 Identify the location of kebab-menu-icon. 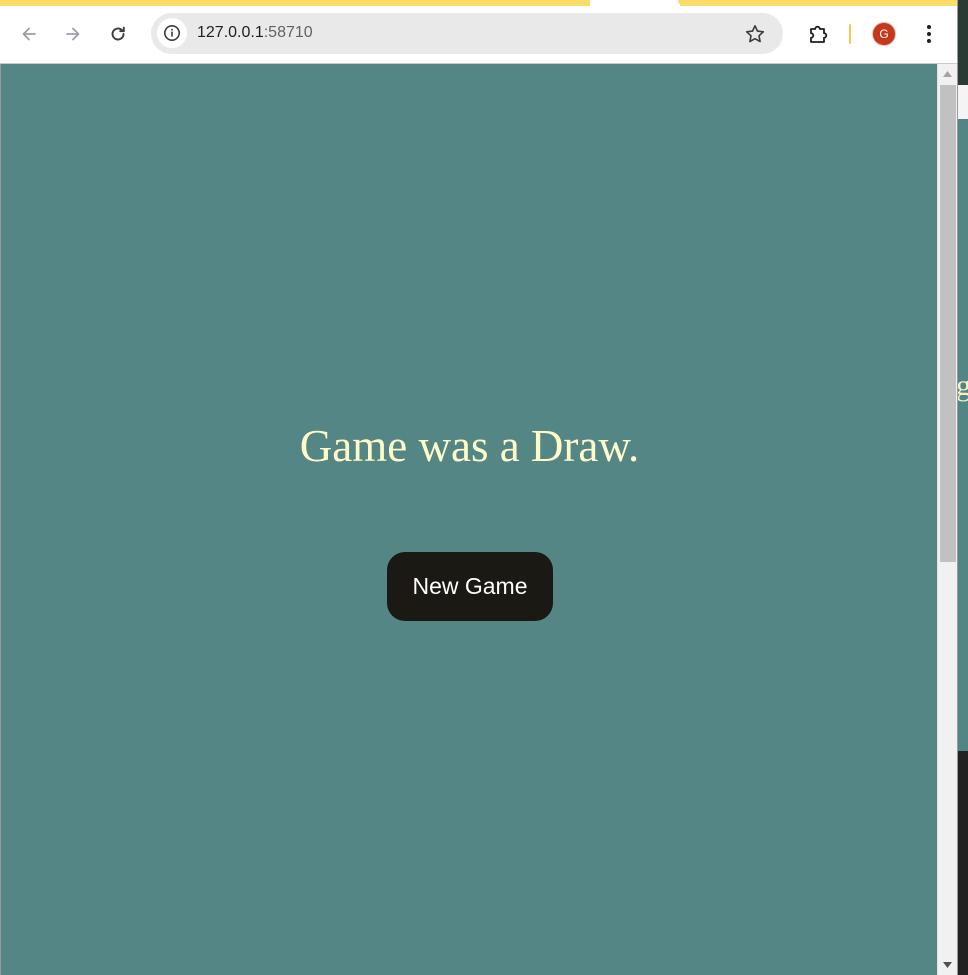
(929, 34).